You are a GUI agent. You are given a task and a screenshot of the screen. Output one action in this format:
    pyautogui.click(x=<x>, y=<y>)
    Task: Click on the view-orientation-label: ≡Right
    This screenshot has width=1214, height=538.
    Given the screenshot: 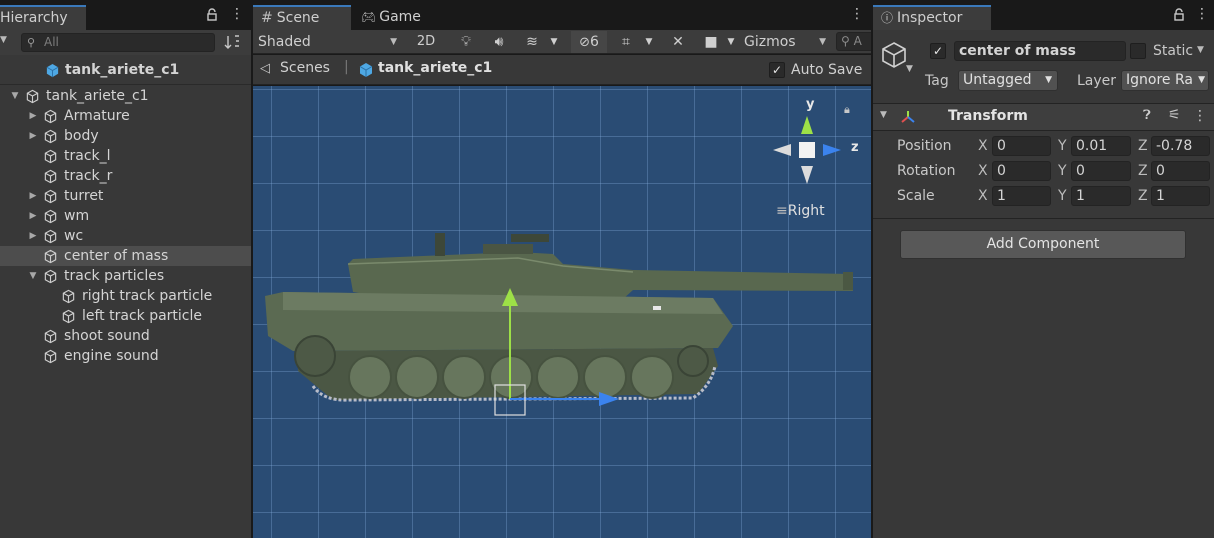 What is the action you would take?
    pyautogui.click(x=800, y=211)
    